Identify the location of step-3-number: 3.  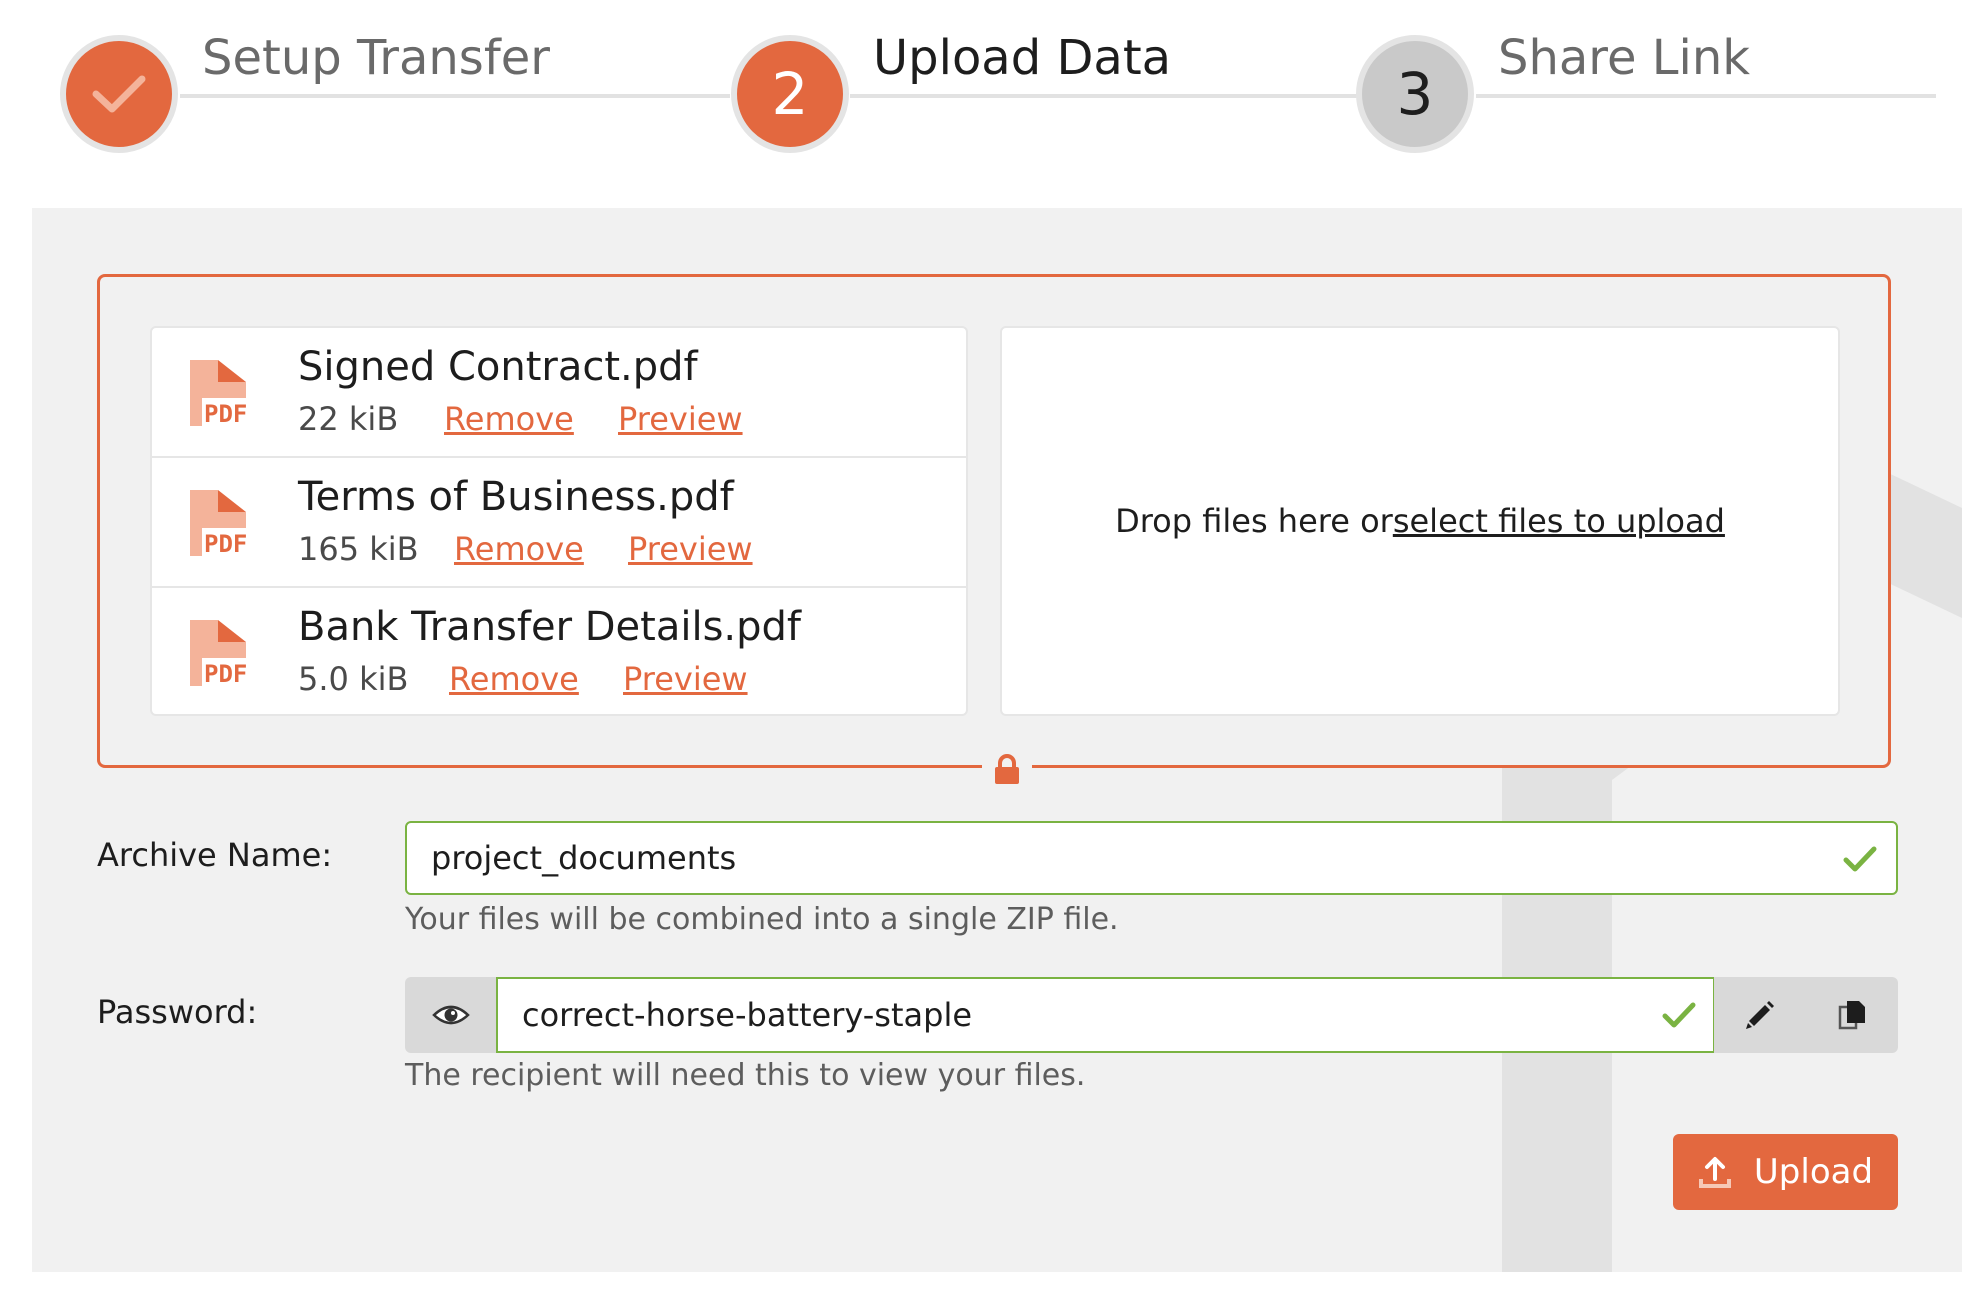
(1415, 94).